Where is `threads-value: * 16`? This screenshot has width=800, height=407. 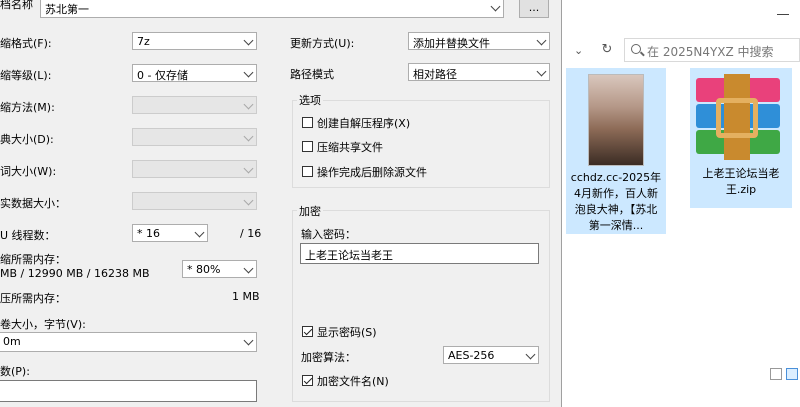 threads-value: * 16 is located at coordinates (148, 233).